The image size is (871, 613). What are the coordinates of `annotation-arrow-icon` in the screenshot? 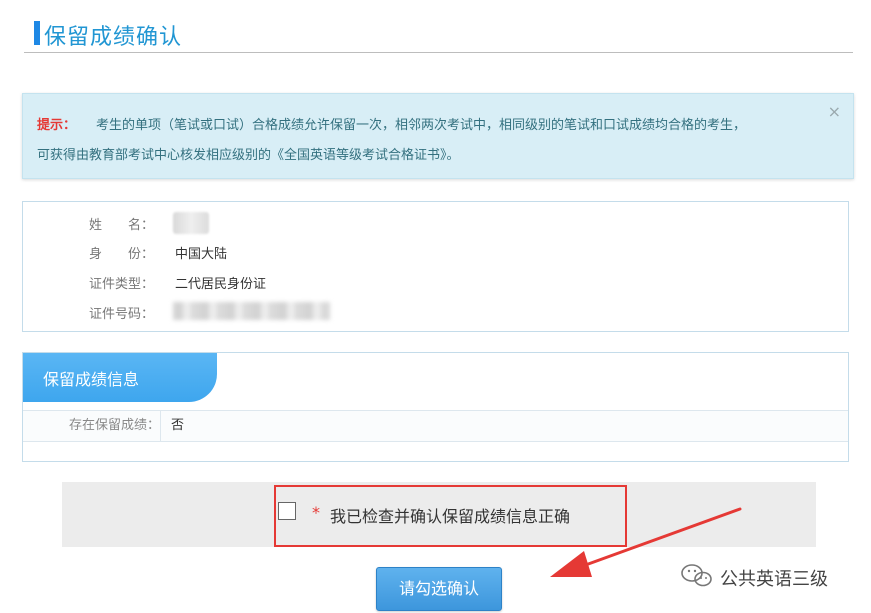 It's located at (646, 542).